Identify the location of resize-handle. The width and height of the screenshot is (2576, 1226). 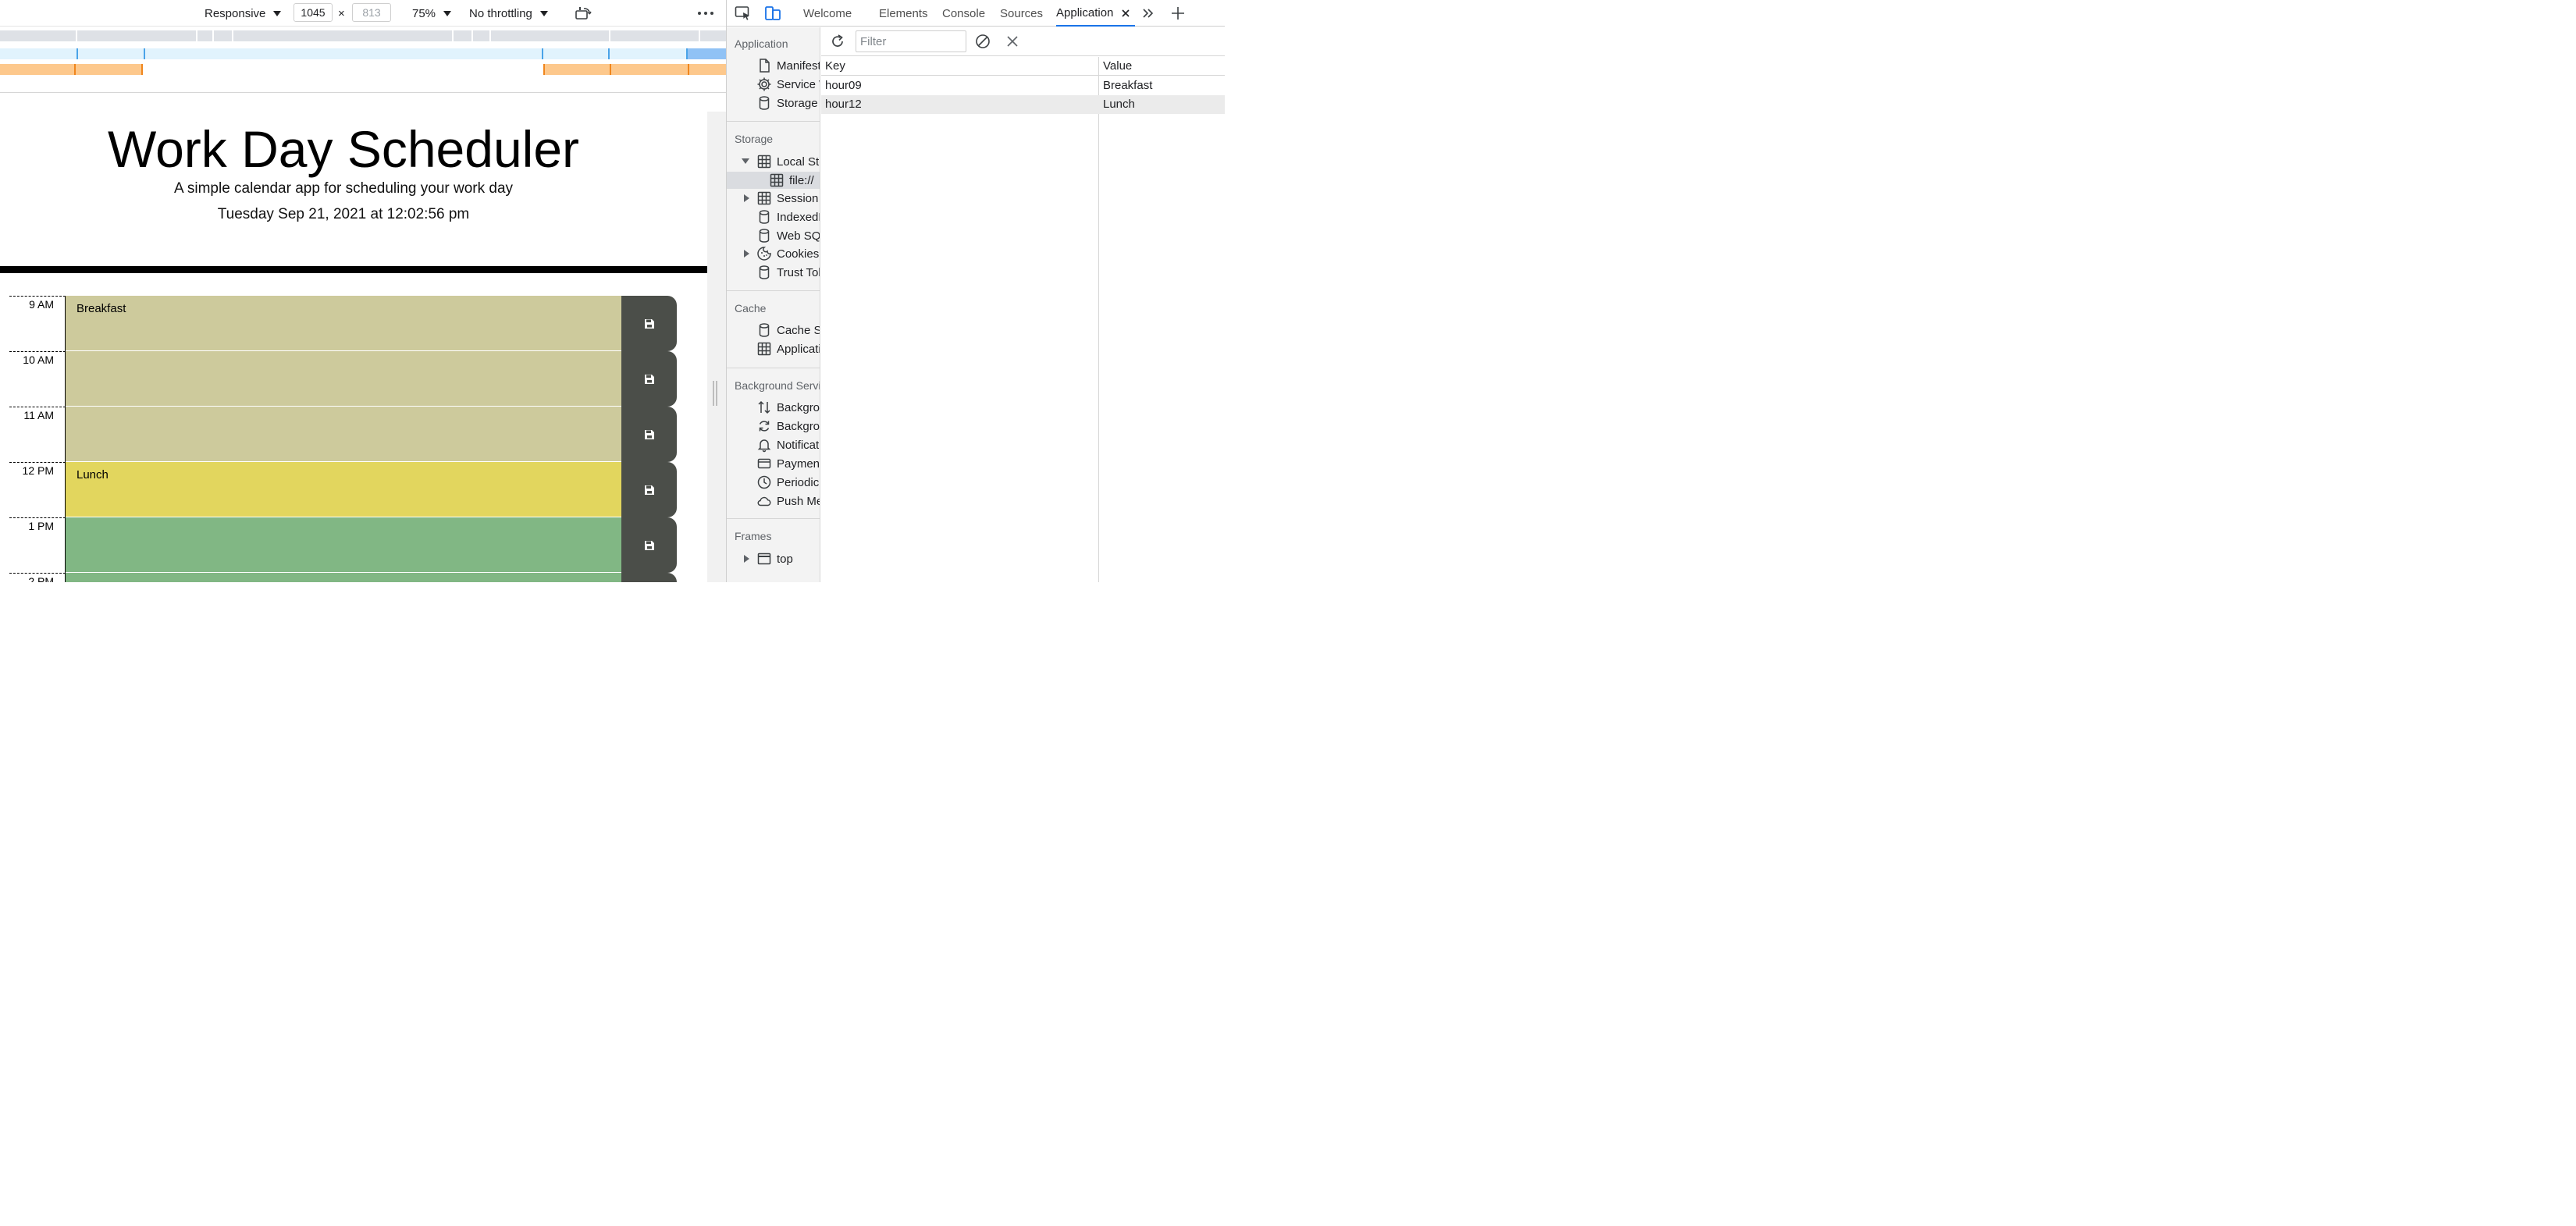
(715, 393).